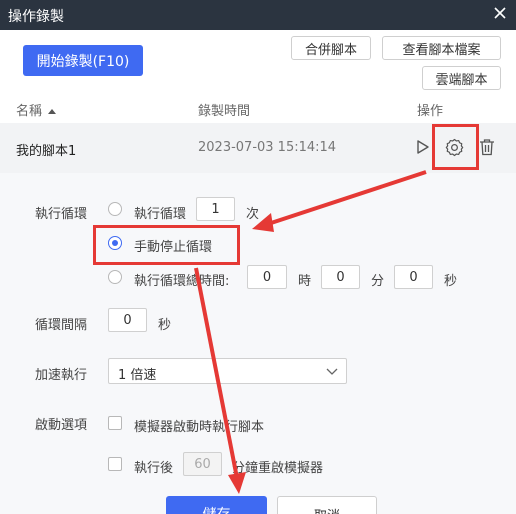  I want to click on script-time: 2023-07-03 15:14:14, so click(267, 147).